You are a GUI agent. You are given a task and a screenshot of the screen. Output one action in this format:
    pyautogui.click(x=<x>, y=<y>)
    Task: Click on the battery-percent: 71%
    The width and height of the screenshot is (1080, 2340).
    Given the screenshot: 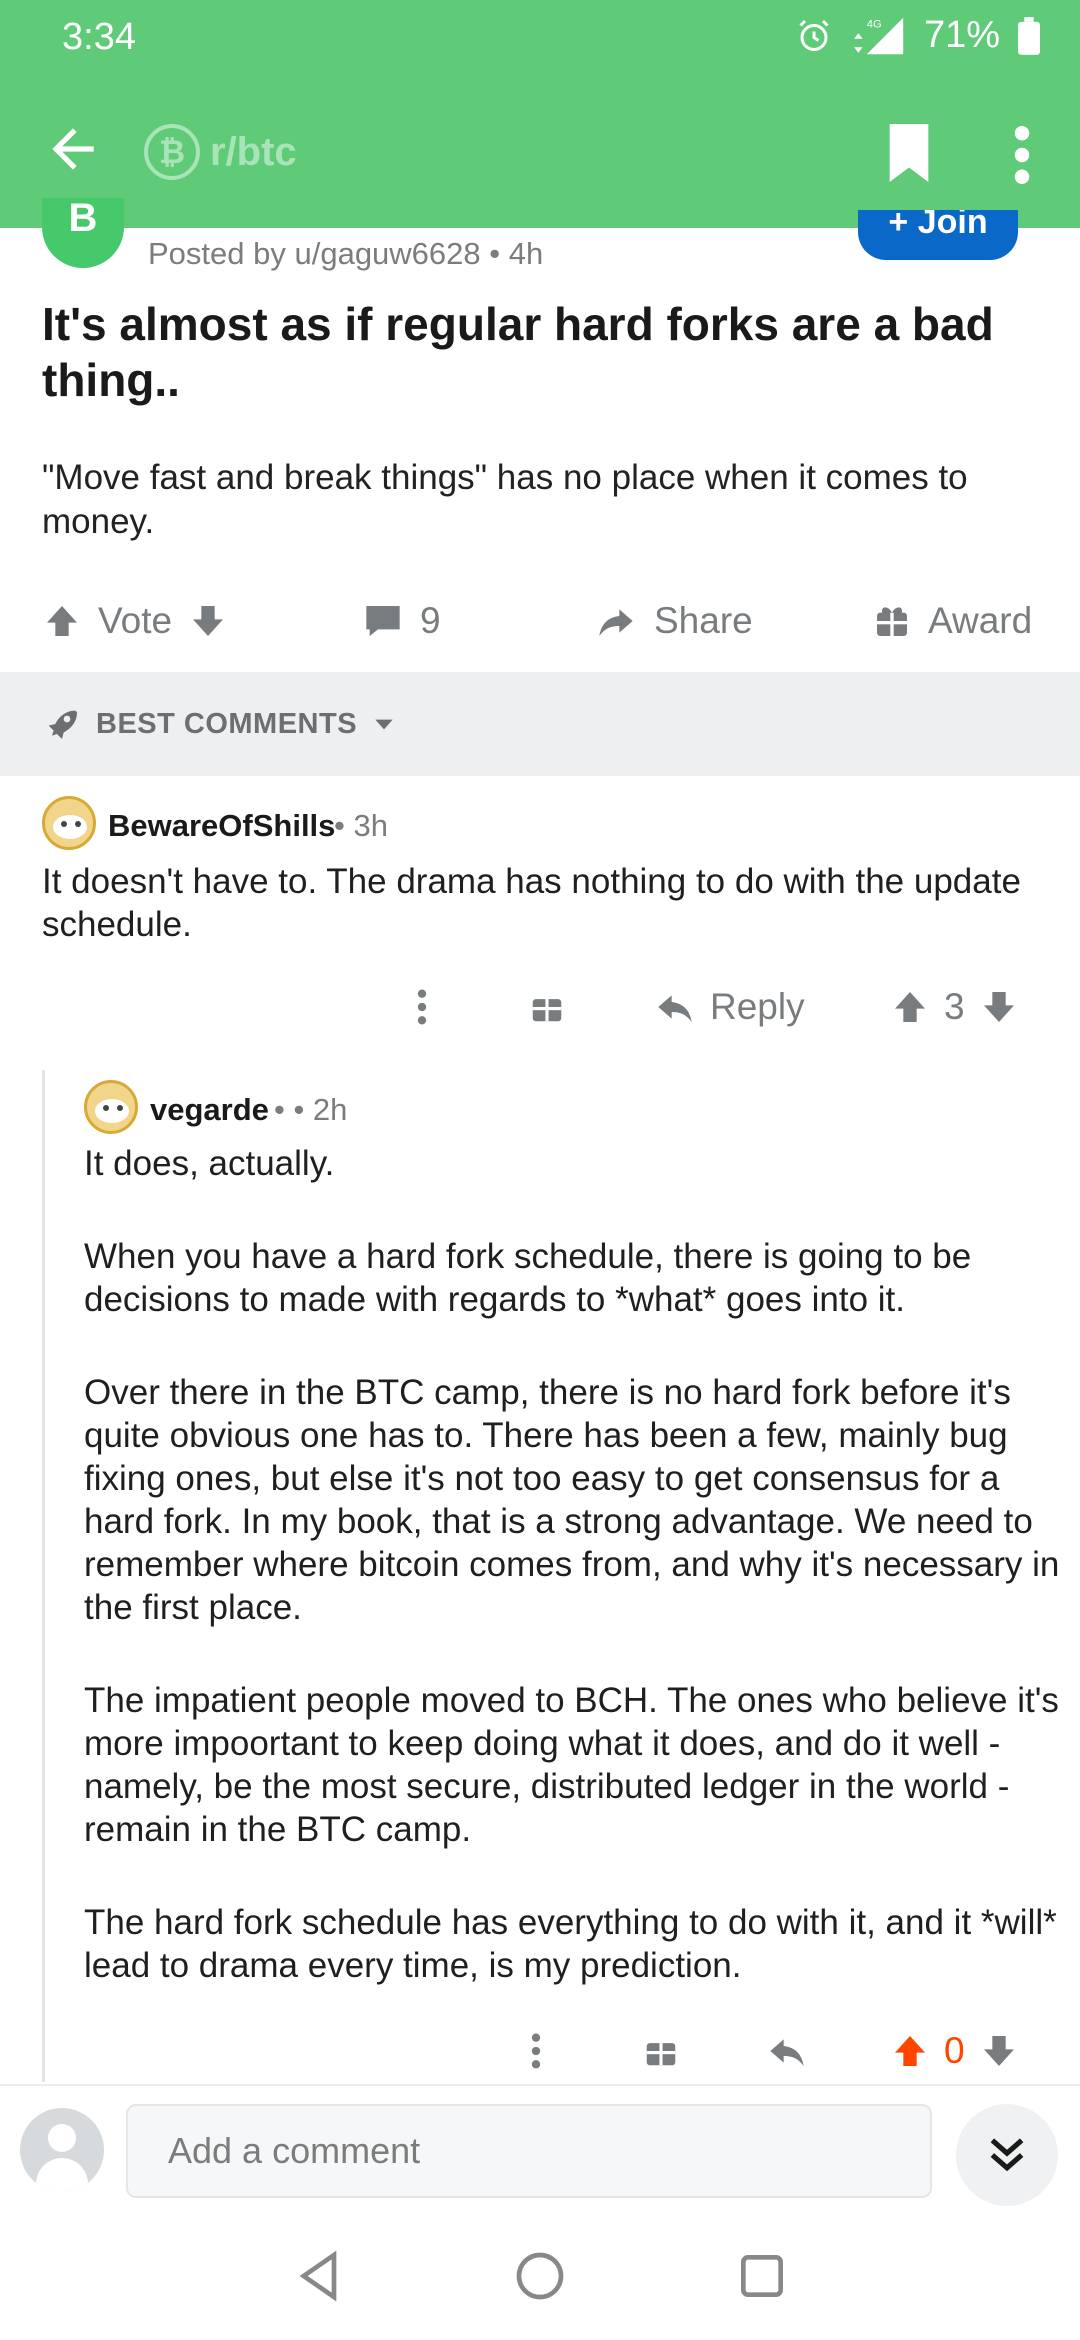 What is the action you would take?
    pyautogui.click(x=961, y=35)
    